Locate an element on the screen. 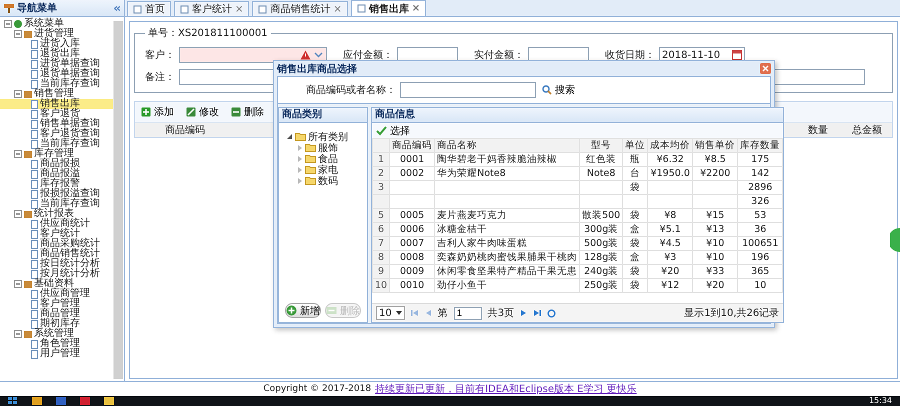 The width and height of the screenshot is (900, 406). category-item: 家电 is located at coordinates (328, 169).